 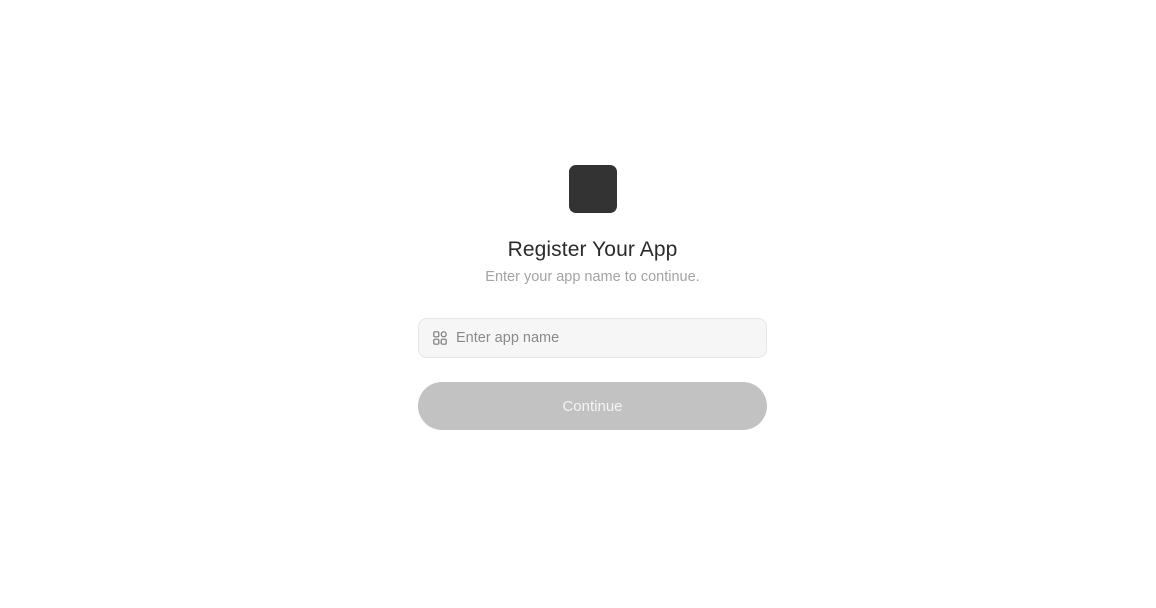 I want to click on page-title: Register Your App, so click(x=592, y=249).